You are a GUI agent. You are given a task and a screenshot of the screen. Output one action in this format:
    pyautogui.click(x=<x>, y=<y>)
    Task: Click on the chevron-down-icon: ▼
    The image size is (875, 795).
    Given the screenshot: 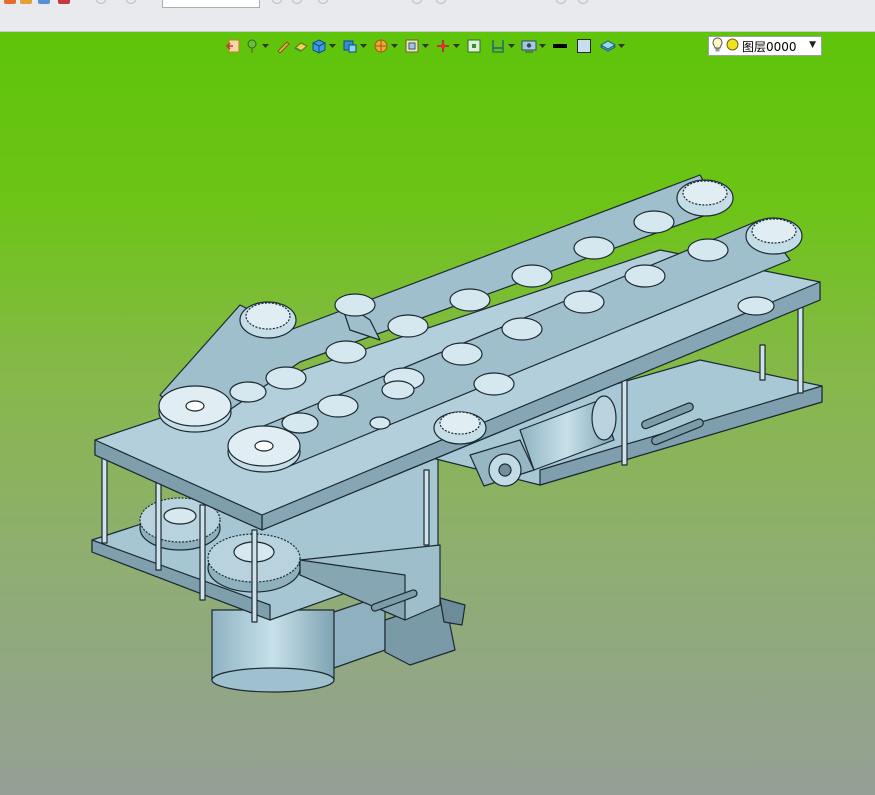 What is the action you would take?
    pyautogui.click(x=812, y=45)
    